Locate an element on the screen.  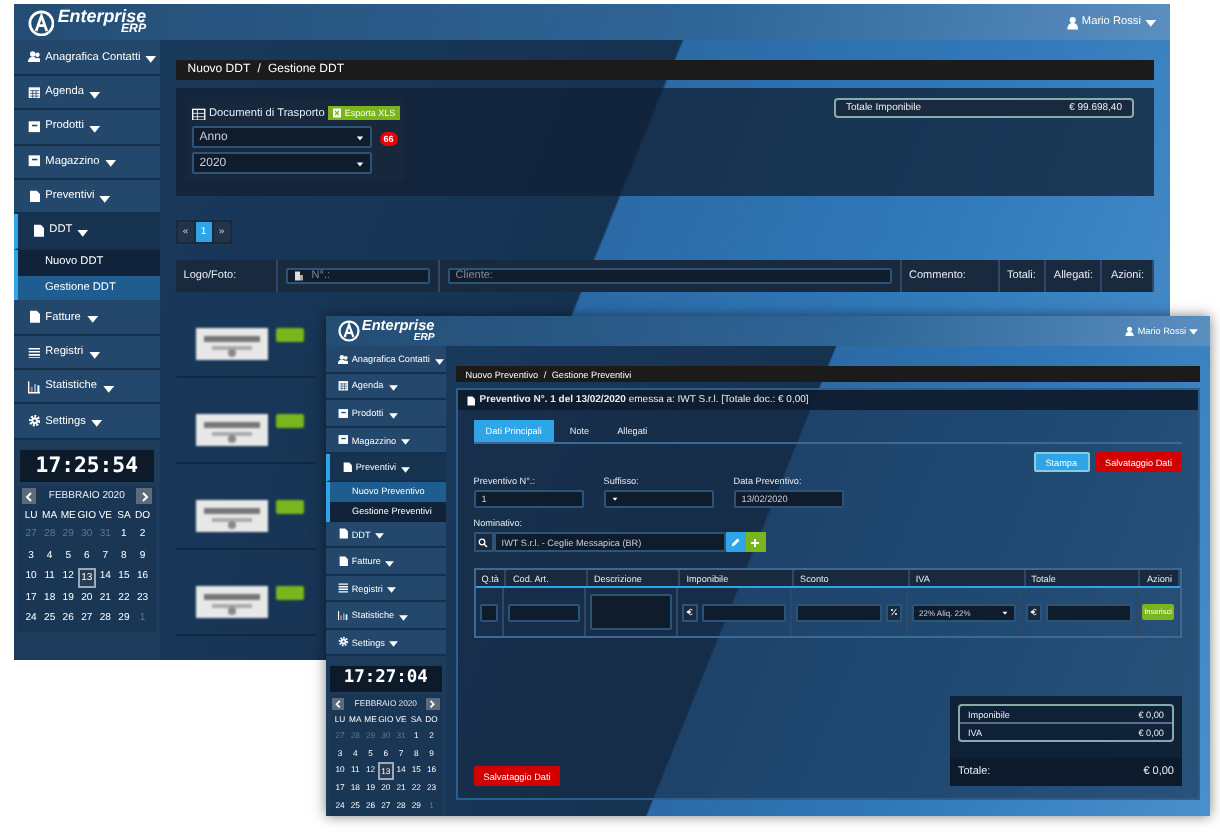
logo-text: Enterprise is located at coordinates (102, 16).